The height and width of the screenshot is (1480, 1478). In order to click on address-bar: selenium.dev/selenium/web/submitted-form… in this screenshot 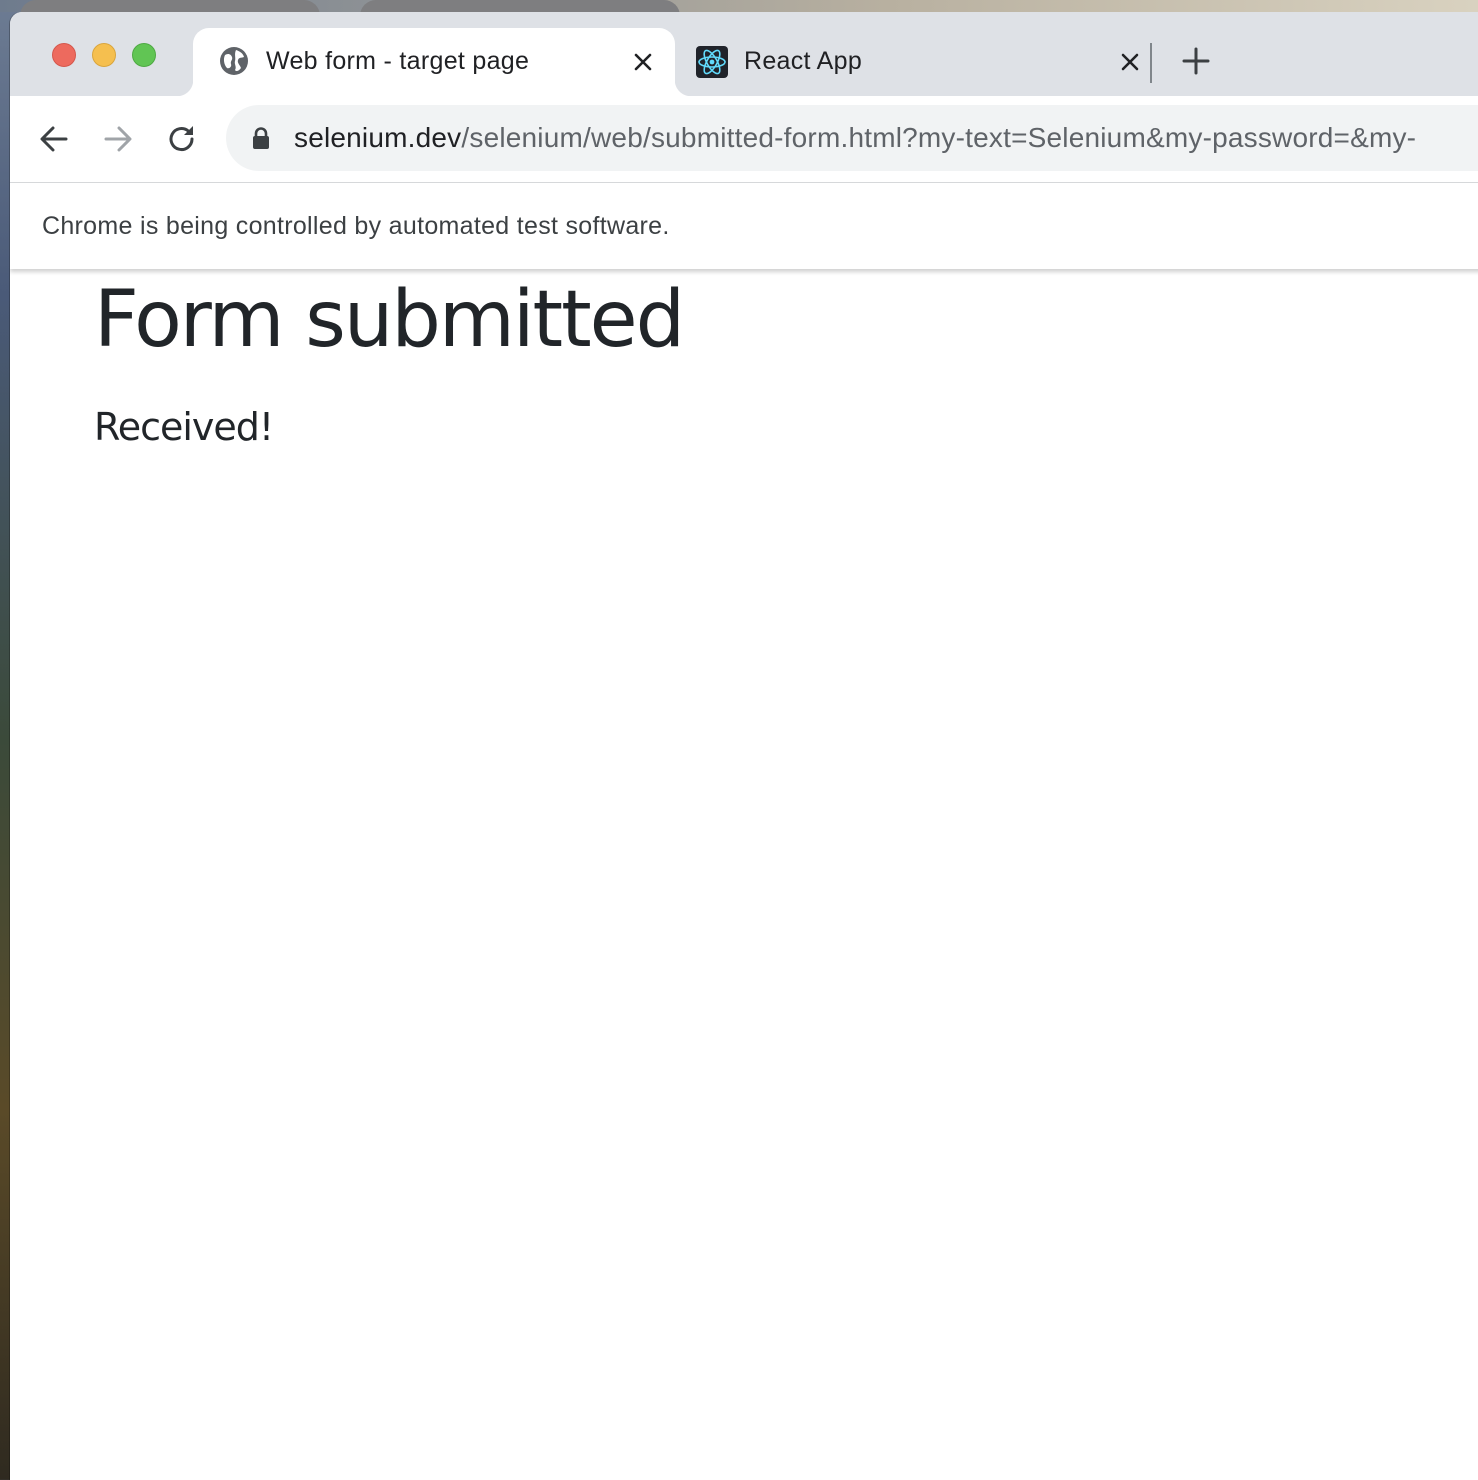, I will do `click(852, 138)`.